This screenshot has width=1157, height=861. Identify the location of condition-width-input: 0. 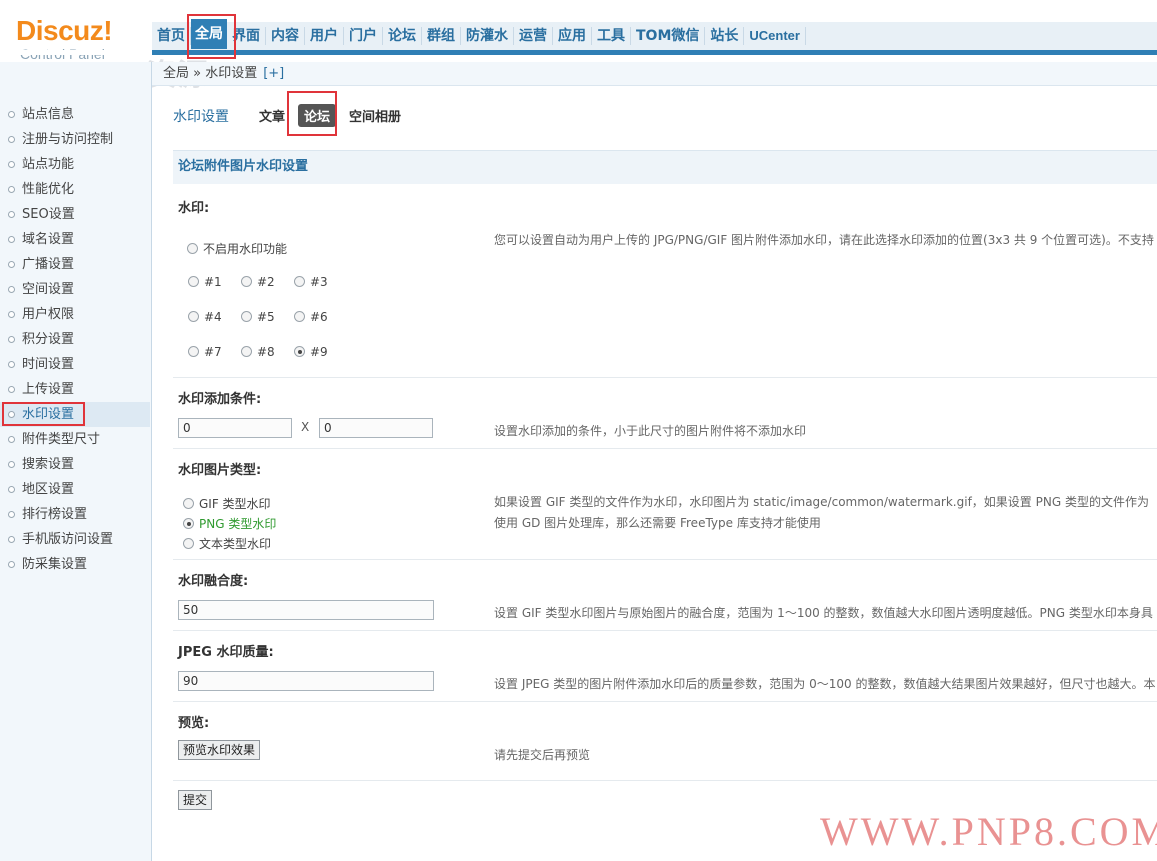
(235, 428).